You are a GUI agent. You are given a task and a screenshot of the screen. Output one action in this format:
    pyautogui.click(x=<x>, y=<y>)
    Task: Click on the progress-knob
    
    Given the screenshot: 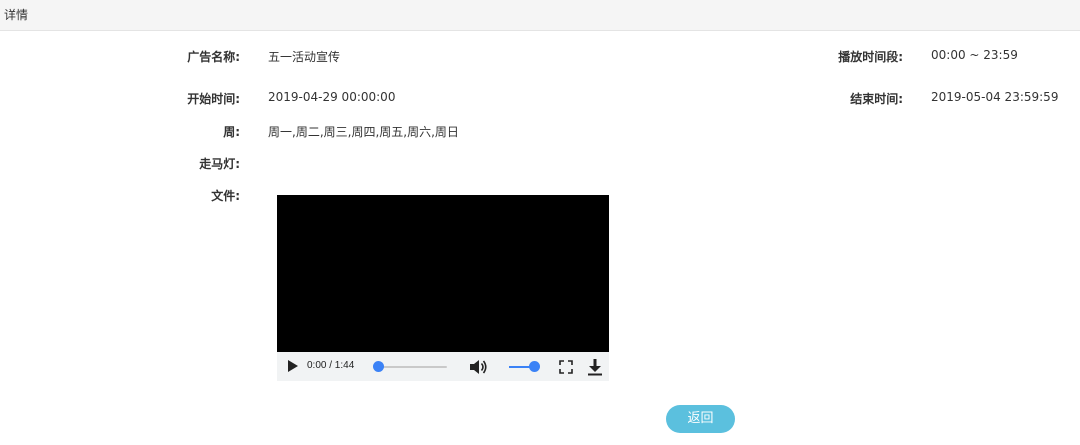 What is the action you would take?
    pyautogui.click(x=378, y=366)
    